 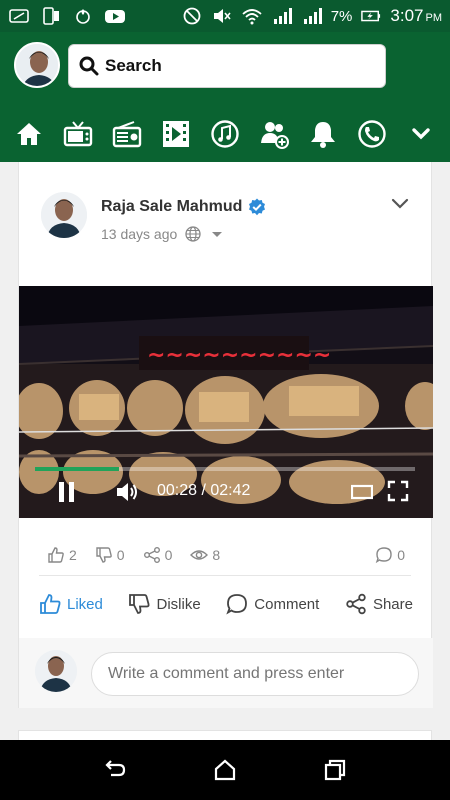 I want to click on post-header: Raja Sale Mahmud 13 days ago, so click(x=225, y=224).